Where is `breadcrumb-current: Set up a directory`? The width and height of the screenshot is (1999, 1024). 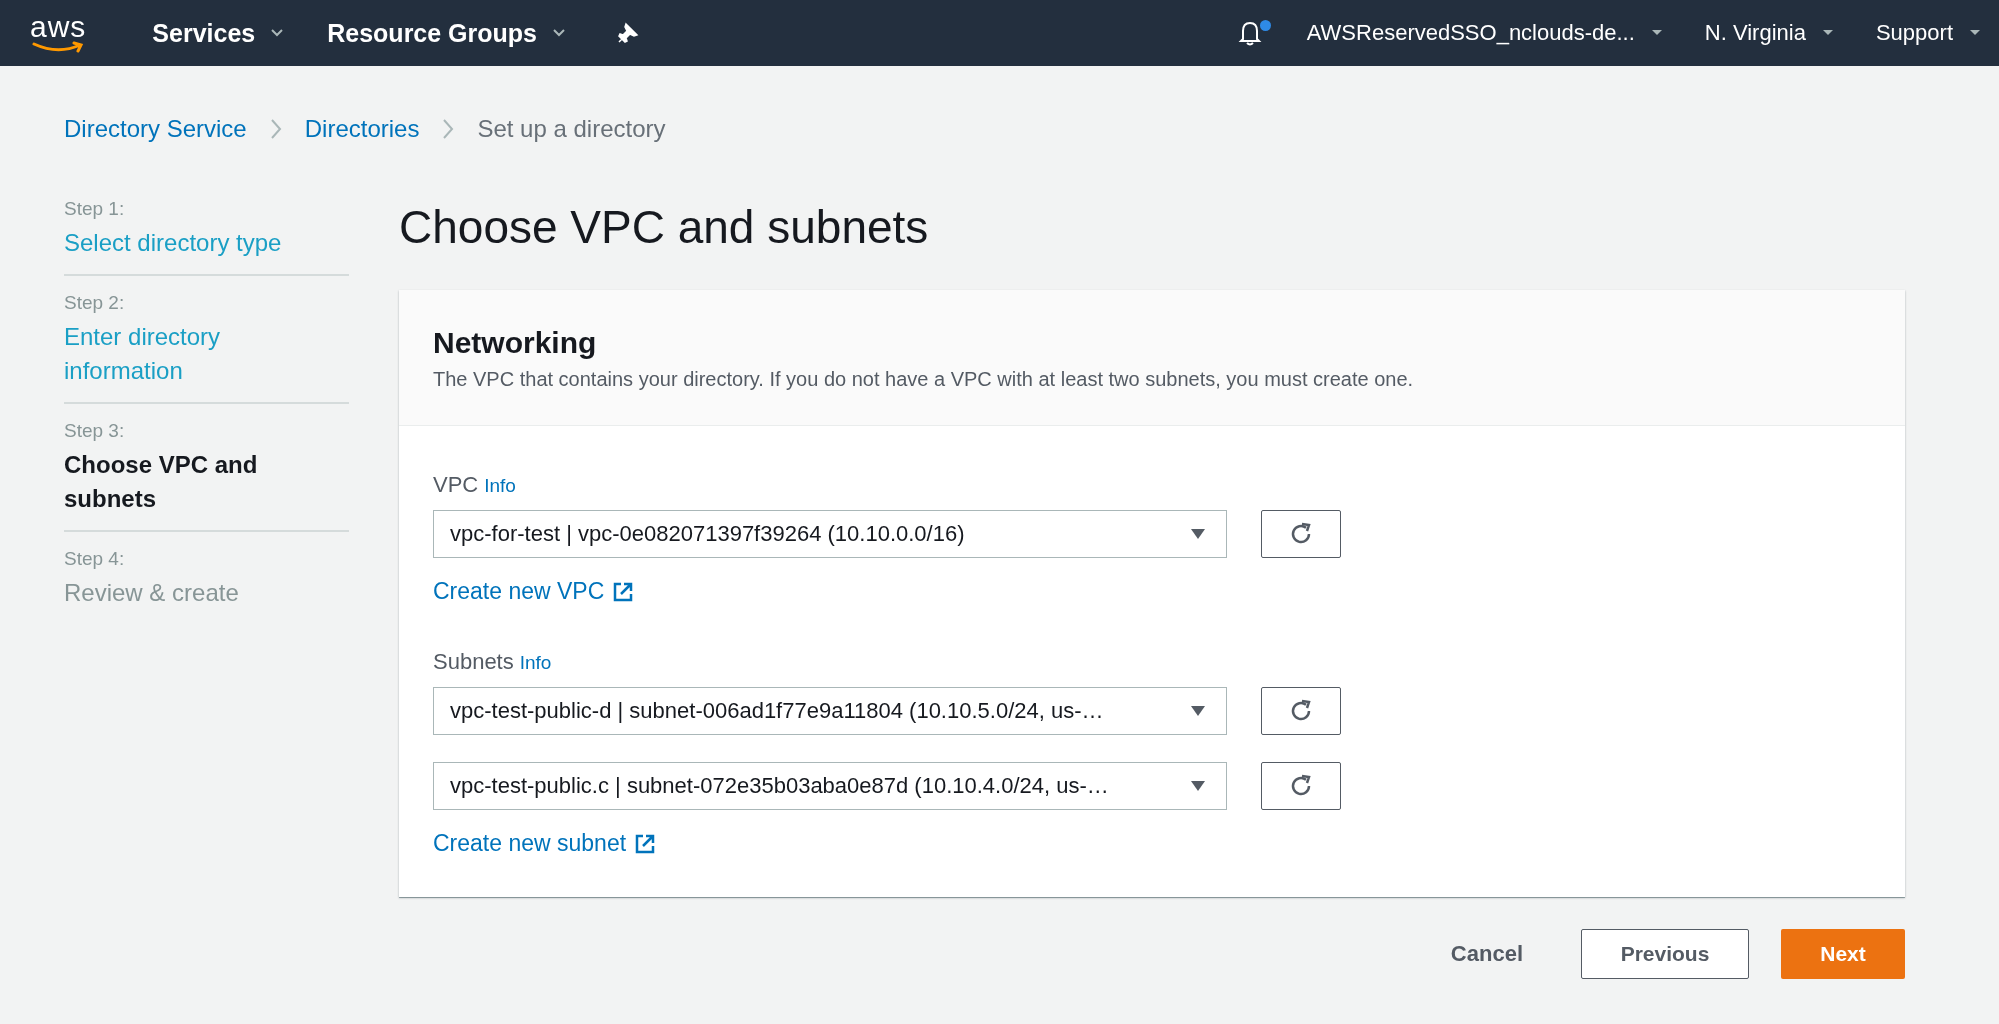 breadcrumb-current: Set up a directory is located at coordinates (571, 129).